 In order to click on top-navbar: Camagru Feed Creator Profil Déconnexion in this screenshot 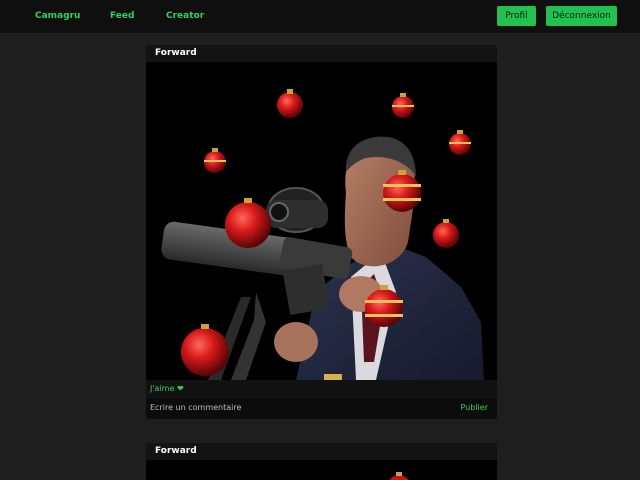, I will do `click(320, 16)`.